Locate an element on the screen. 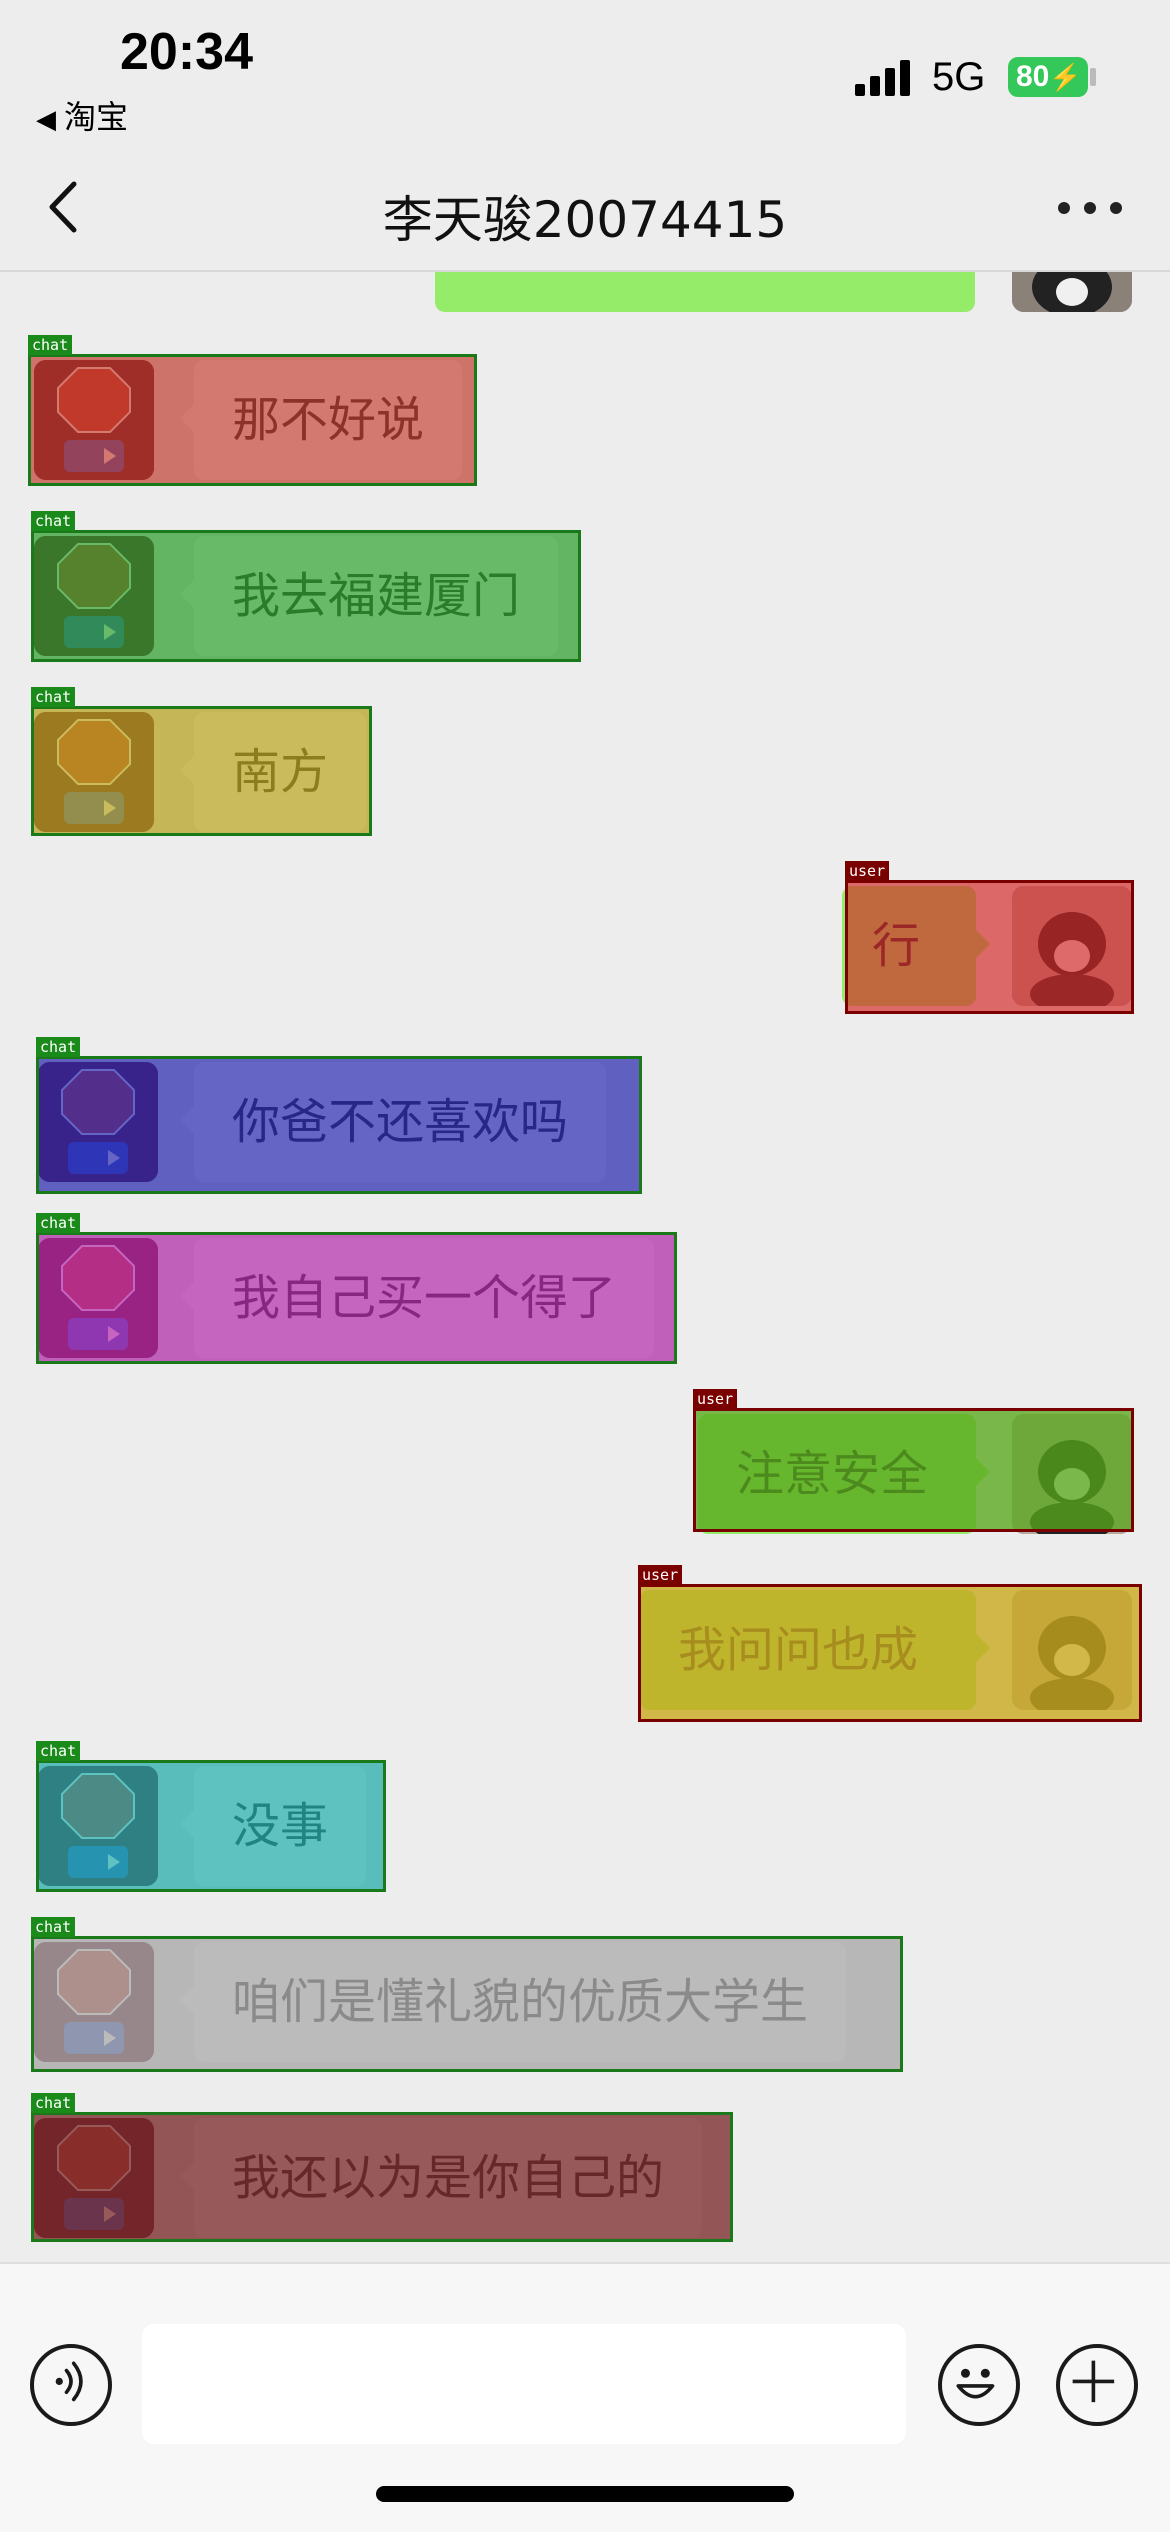 The width and height of the screenshot is (1170, 2532). message-bubble: 注意安全 is located at coordinates (844, 1474).